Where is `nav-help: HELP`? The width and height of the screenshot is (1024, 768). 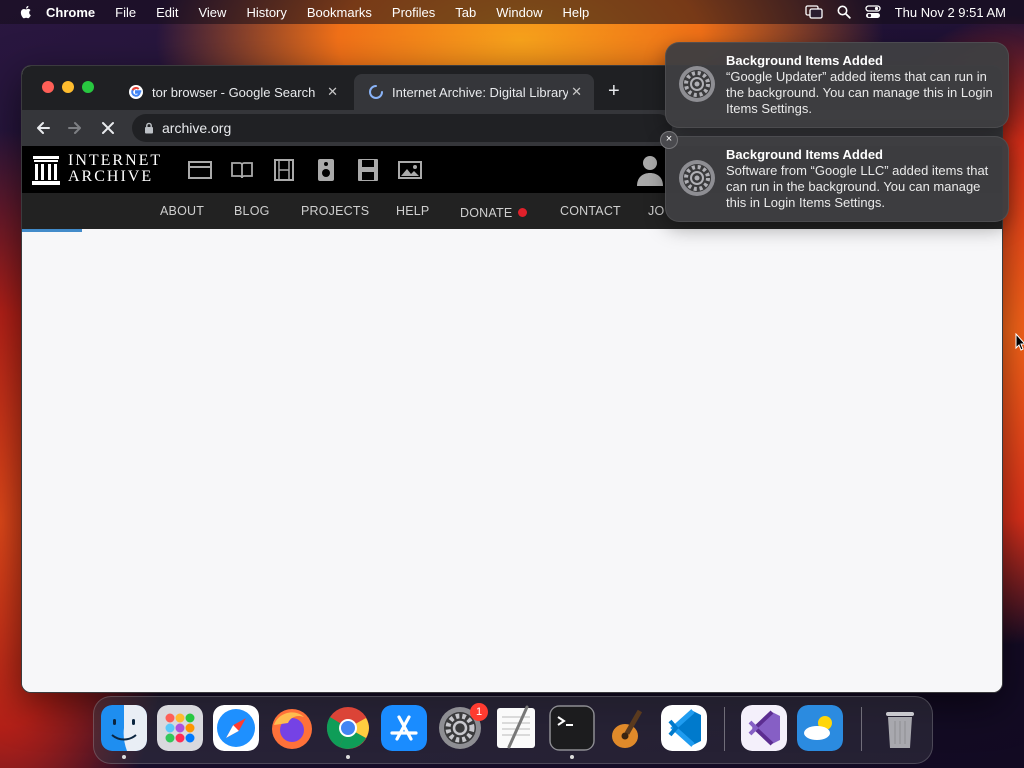 nav-help: HELP is located at coordinates (412, 211).